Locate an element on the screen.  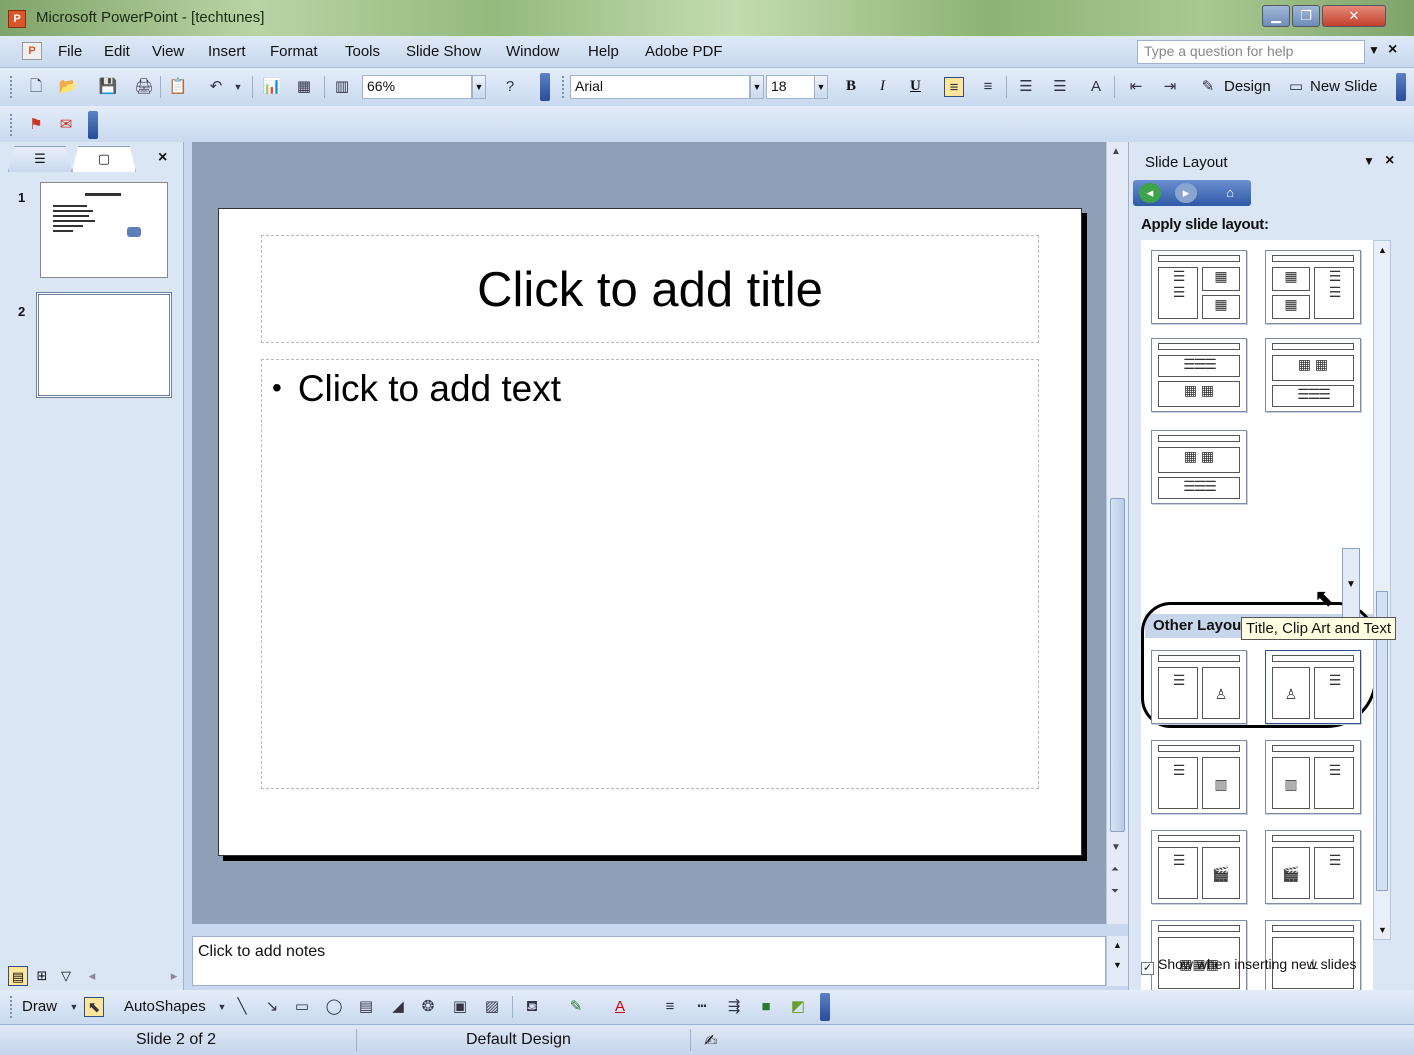
menu-tools: Tools is located at coordinates (362, 51).